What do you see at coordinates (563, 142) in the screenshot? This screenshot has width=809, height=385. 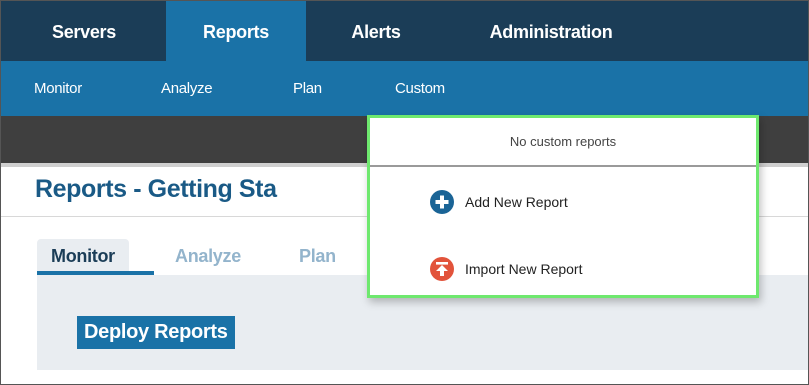 I see `dropdown-header: No custom reports` at bounding box center [563, 142].